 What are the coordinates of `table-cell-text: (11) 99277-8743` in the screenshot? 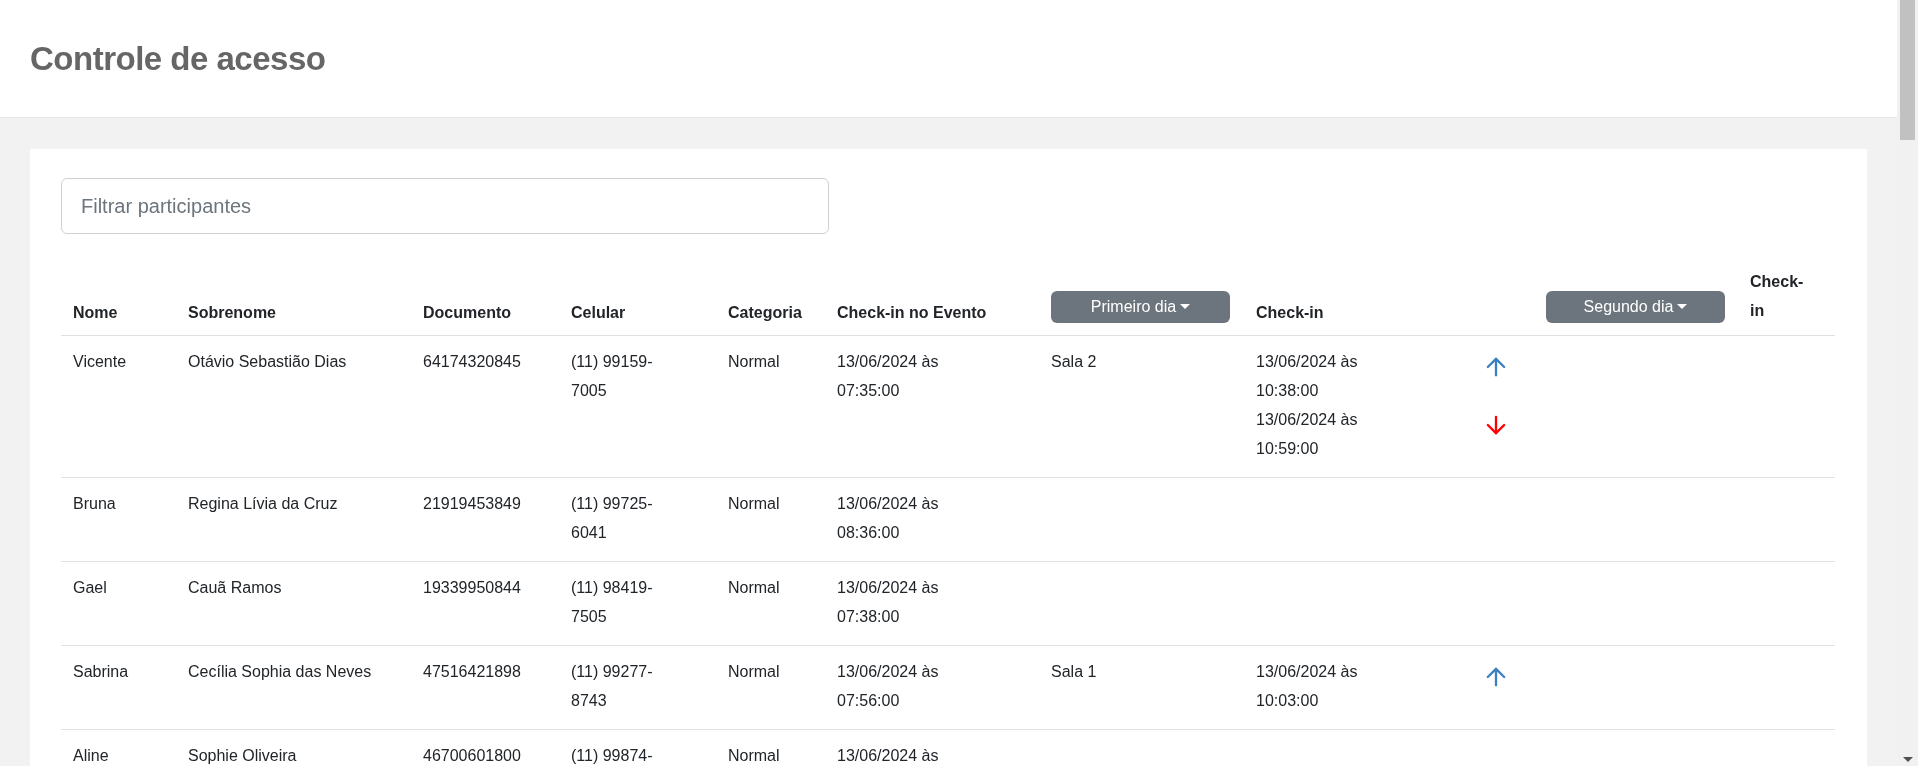 It's located at (612, 686).